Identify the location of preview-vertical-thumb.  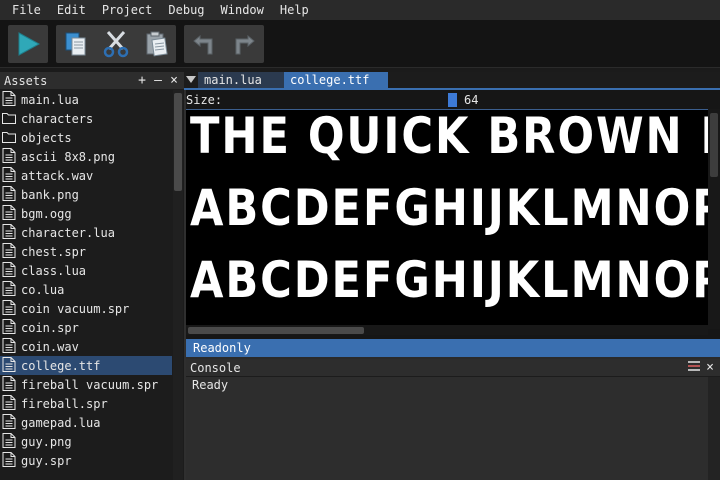
(714, 145).